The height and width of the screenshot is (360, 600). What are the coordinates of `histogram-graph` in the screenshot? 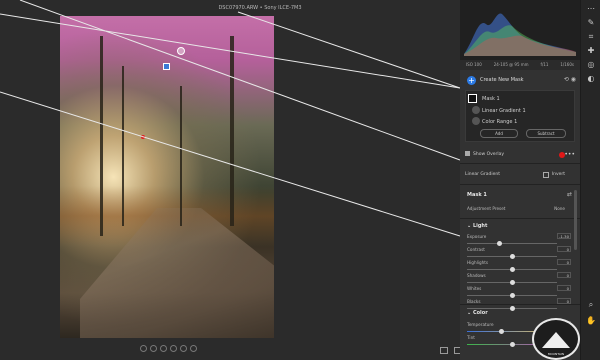 It's located at (520, 35).